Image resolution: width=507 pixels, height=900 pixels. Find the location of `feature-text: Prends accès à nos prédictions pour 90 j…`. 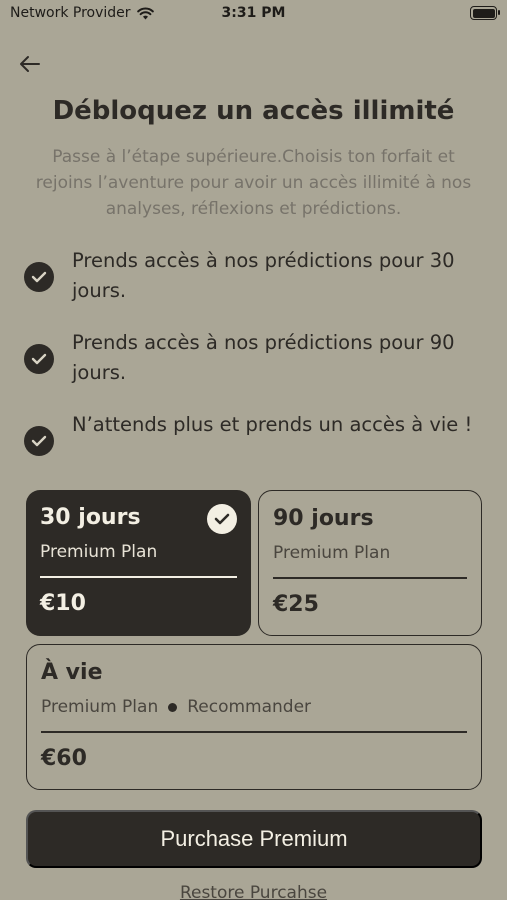

feature-text: Prends accès à nos prédictions pour 90 j… is located at coordinates (263, 357).